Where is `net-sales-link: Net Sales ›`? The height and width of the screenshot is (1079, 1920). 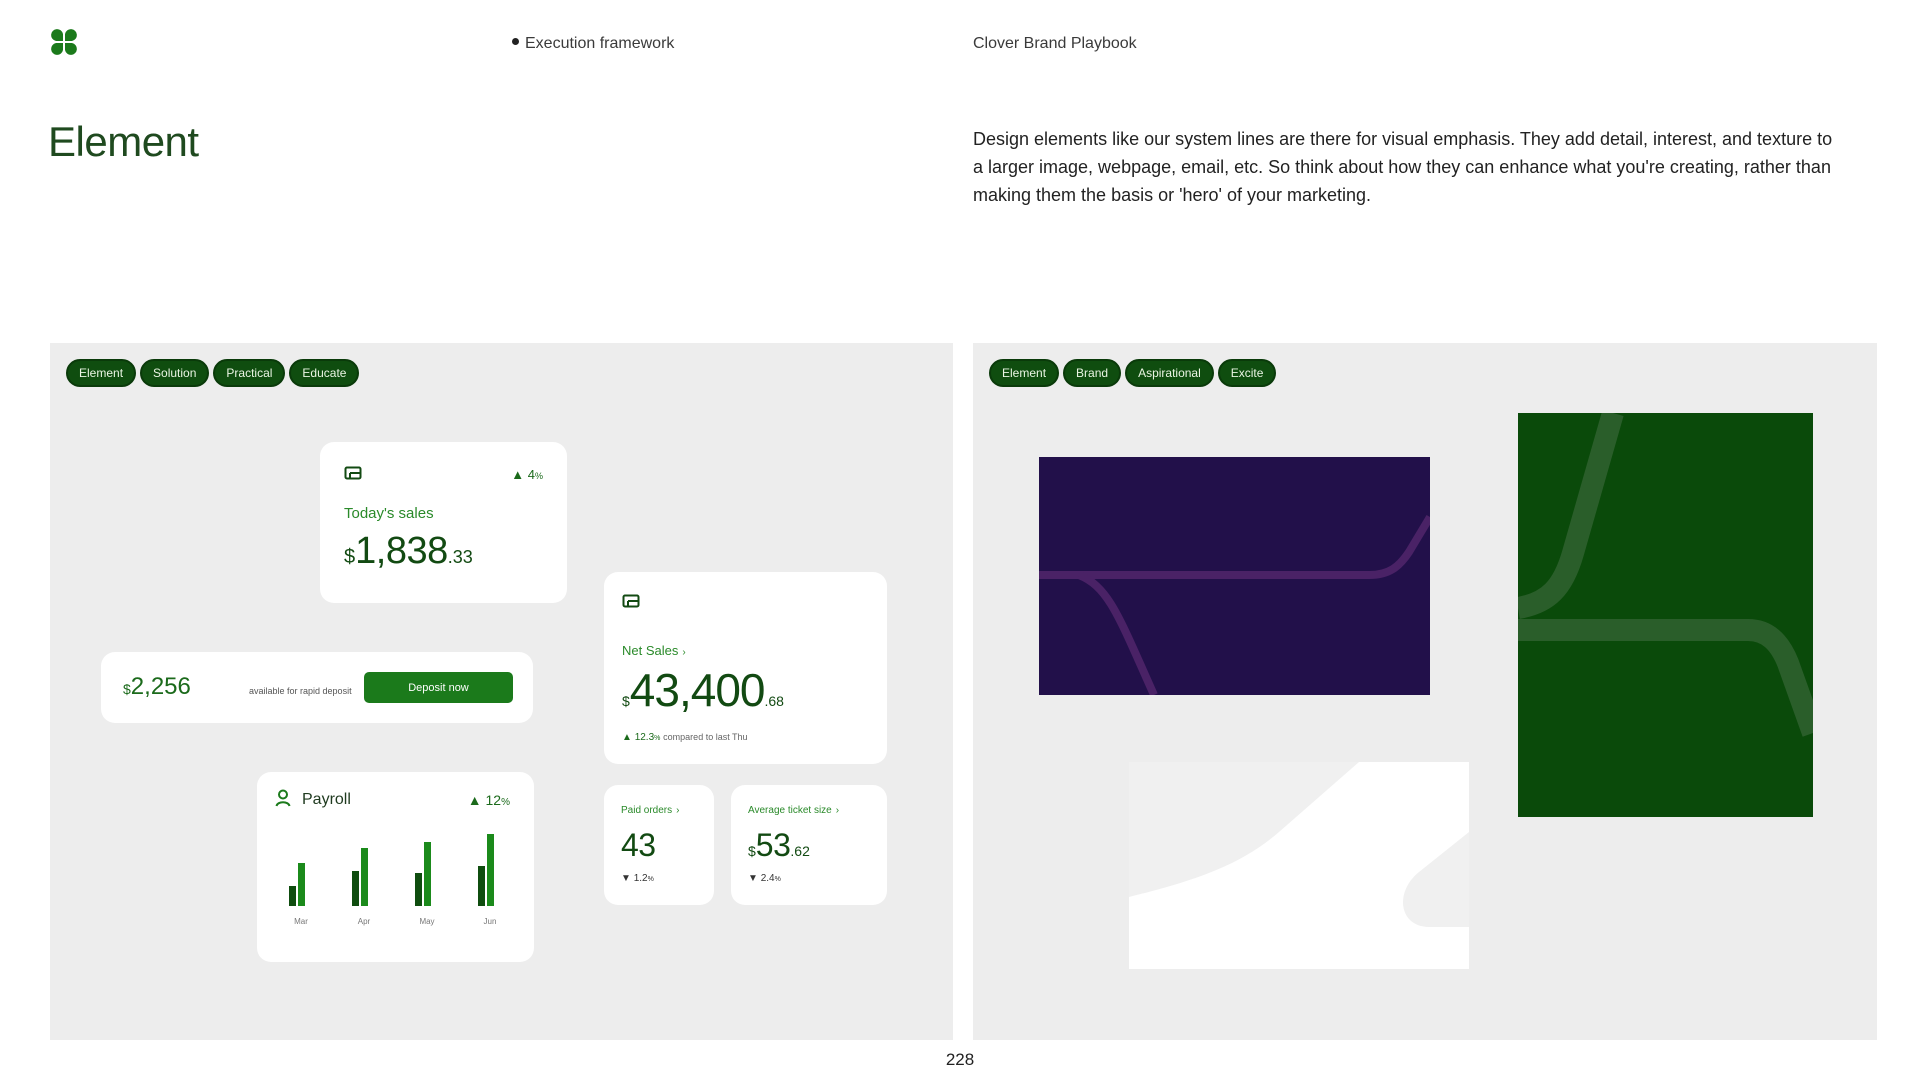 net-sales-link: Net Sales › is located at coordinates (654, 650).